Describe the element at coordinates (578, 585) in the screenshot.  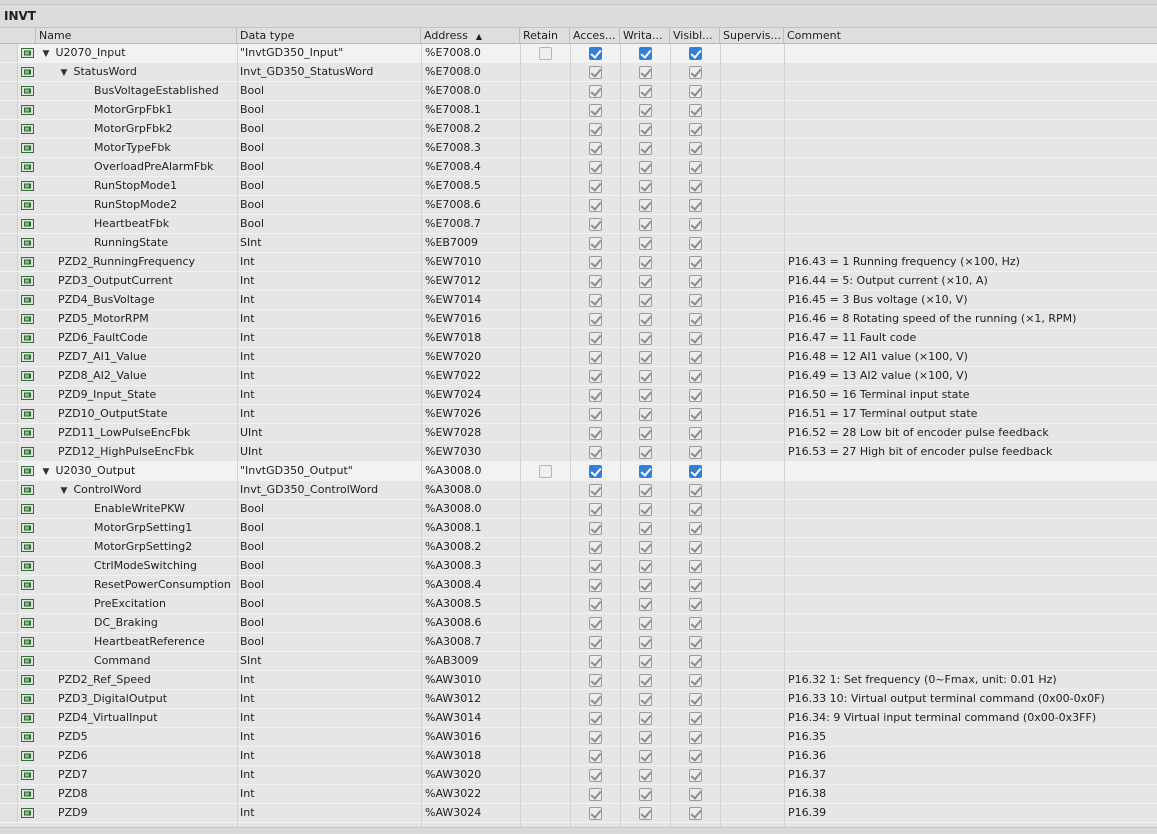
I see `table-row: ResetPowerConsumption Bool %A3008.4` at that location.